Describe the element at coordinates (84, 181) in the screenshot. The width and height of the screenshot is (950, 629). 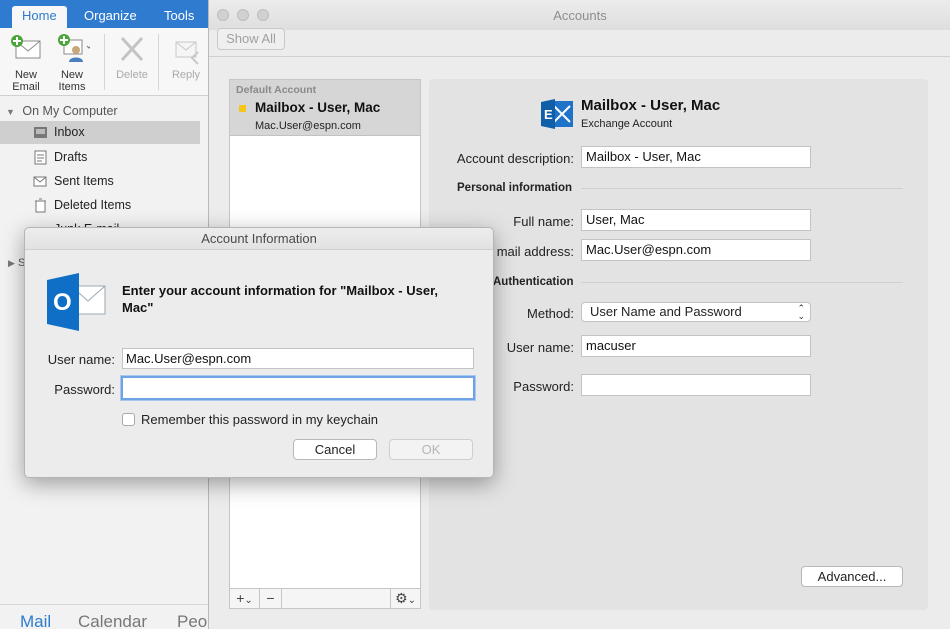
I see `folder-label: Sent Items` at that location.